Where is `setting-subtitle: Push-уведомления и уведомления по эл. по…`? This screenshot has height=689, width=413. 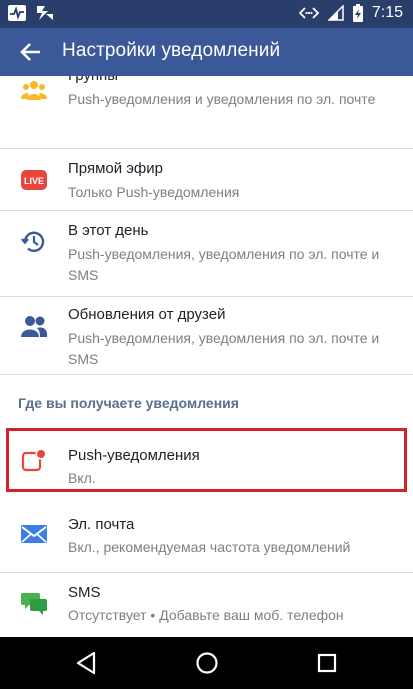 setting-subtitle: Push-уведомления и уведомления по эл. по… is located at coordinates (222, 99).